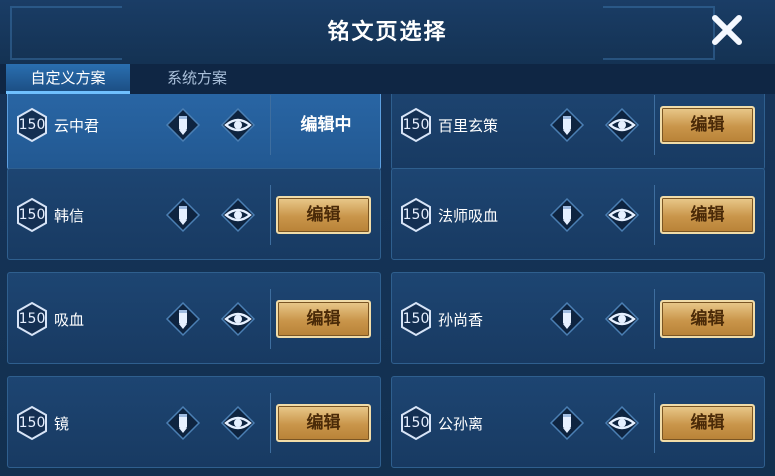 The height and width of the screenshot is (476, 775). Describe the element at coordinates (197, 79) in the screenshot. I see `tab-system-pages: 系统方案` at that location.